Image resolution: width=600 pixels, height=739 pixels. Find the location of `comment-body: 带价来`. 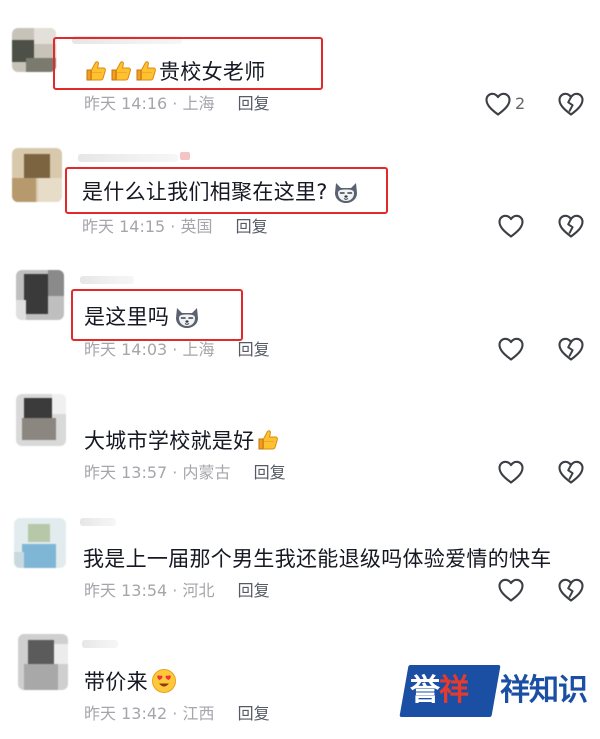

comment-body: 带价来 is located at coordinates (116, 682).